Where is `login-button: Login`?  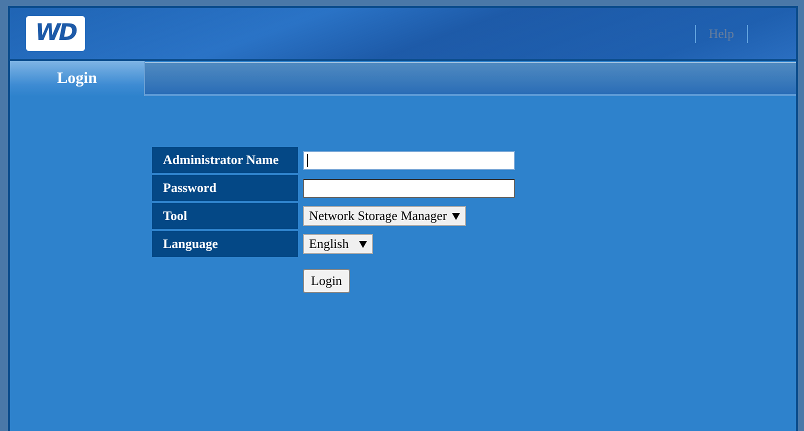
login-button: Login is located at coordinates (326, 281).